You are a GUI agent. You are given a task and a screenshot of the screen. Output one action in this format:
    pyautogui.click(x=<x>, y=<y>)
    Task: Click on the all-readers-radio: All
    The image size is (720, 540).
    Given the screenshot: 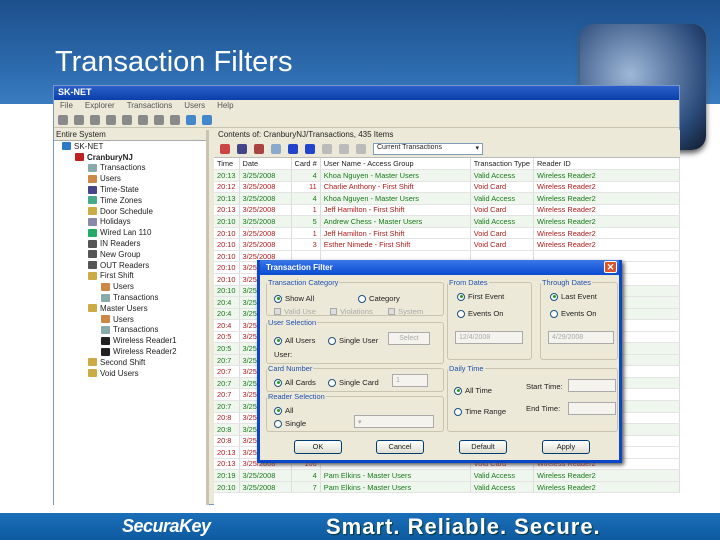 What is the action you would take?
    pyautogui.click(x=283, y=410)
    